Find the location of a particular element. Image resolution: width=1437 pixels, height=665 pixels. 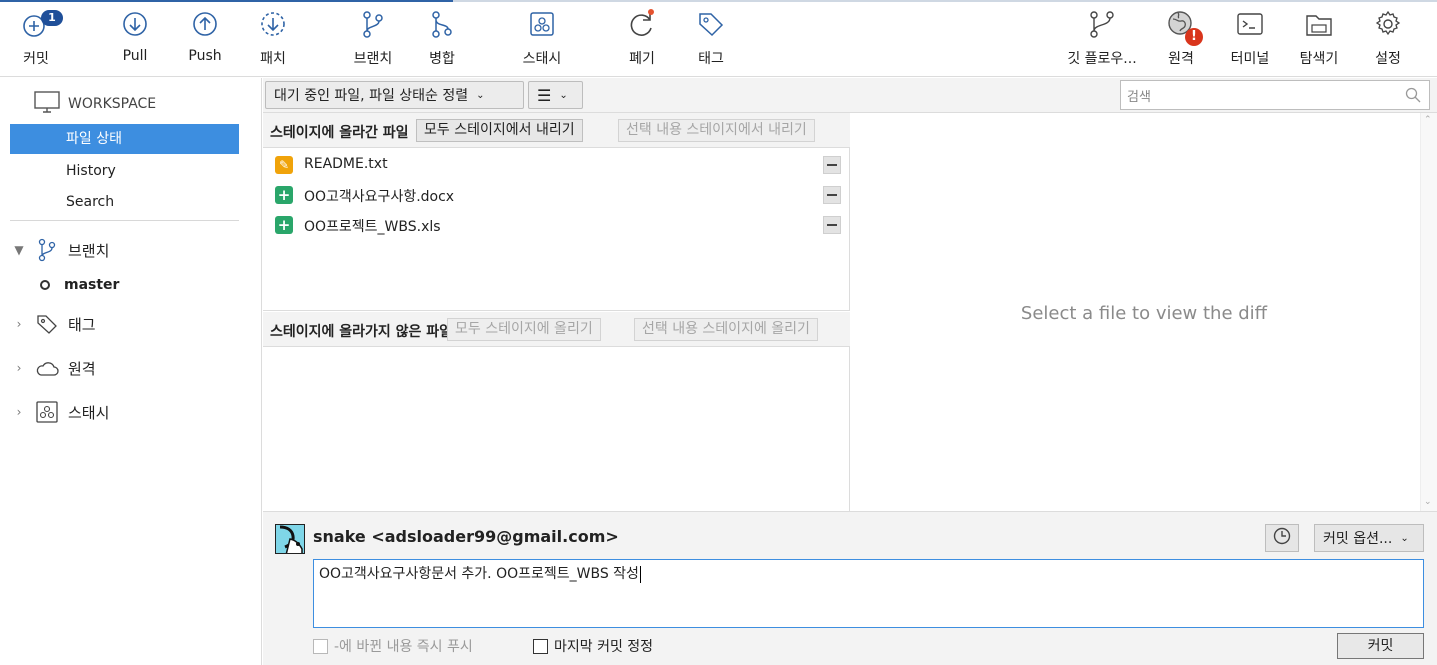

file-name: README.txt is located at coordinates (346, 164).